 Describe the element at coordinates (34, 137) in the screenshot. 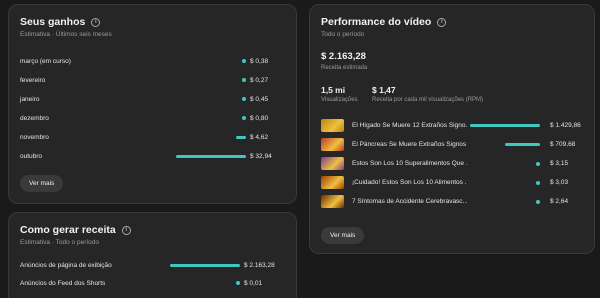

I see `earnings-row-label: novembro` at that location.